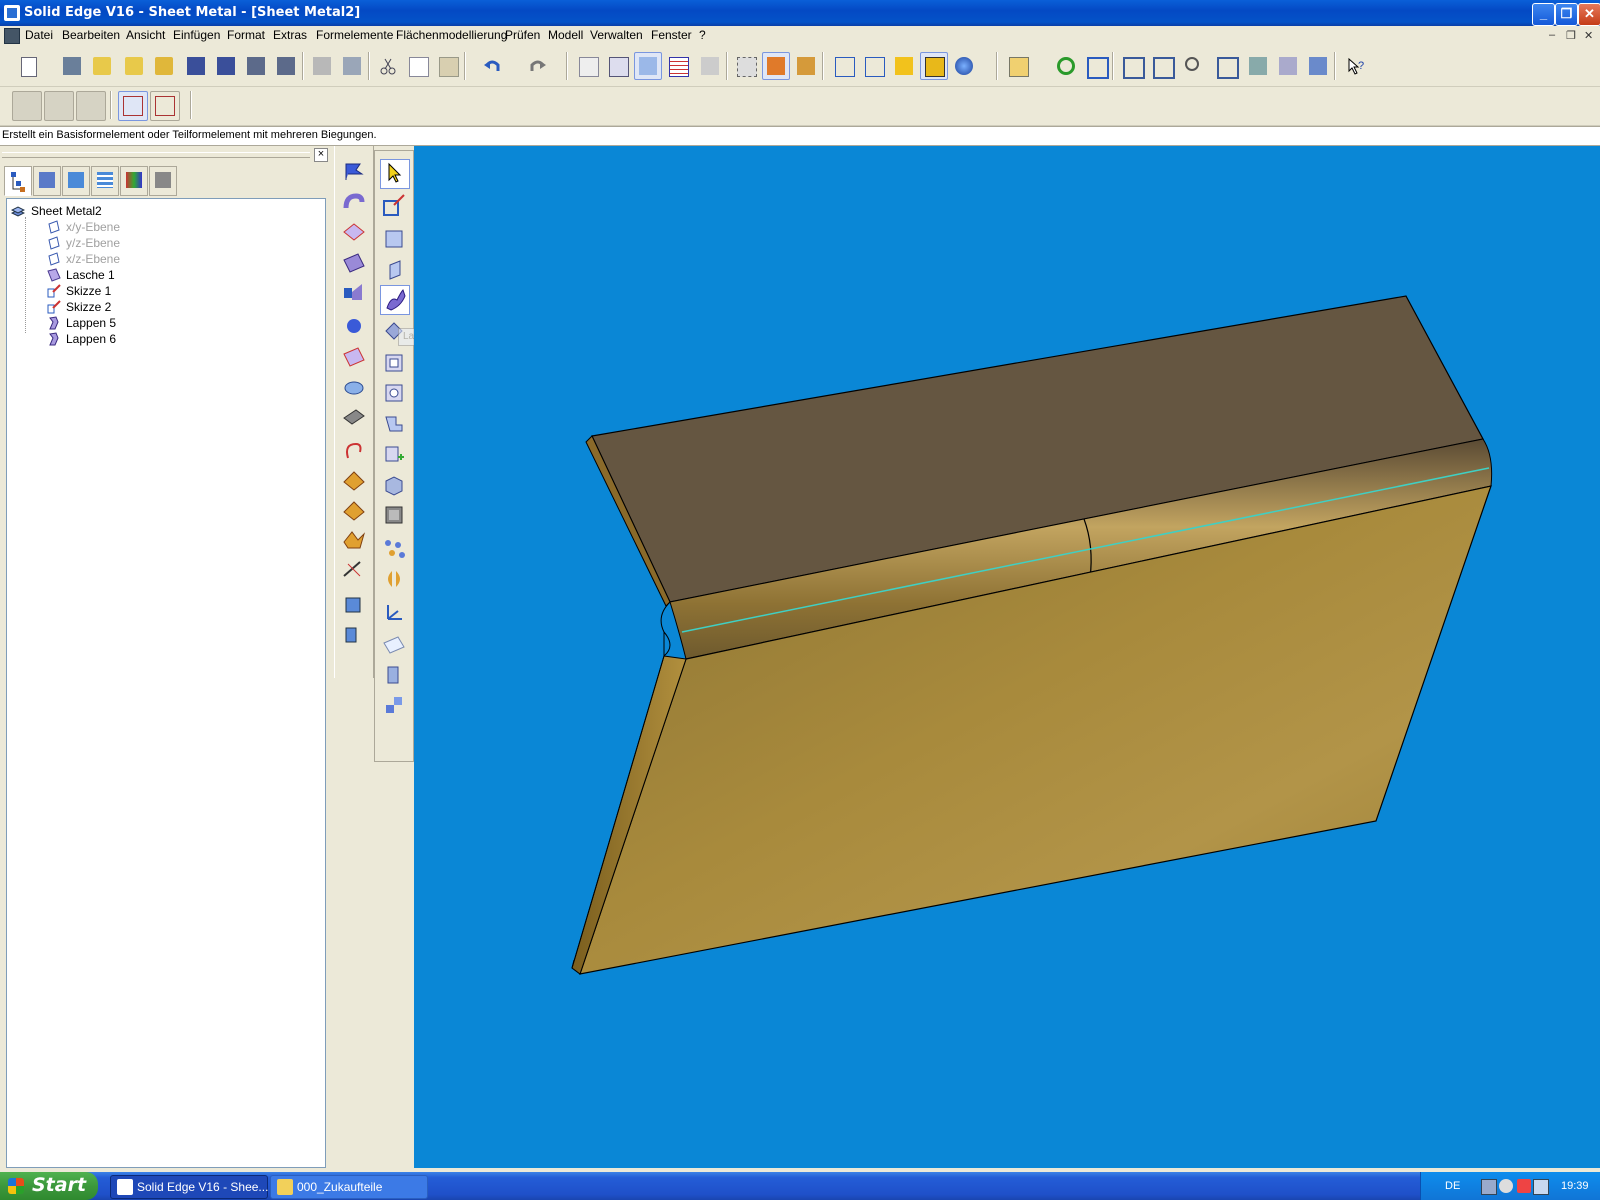 The width and height of the screenshot is (1600, 1200). What do you see at coordinates (1066, 66) in the screenshot?
I see `refresh-icon` at bounding box center [1066, 66].